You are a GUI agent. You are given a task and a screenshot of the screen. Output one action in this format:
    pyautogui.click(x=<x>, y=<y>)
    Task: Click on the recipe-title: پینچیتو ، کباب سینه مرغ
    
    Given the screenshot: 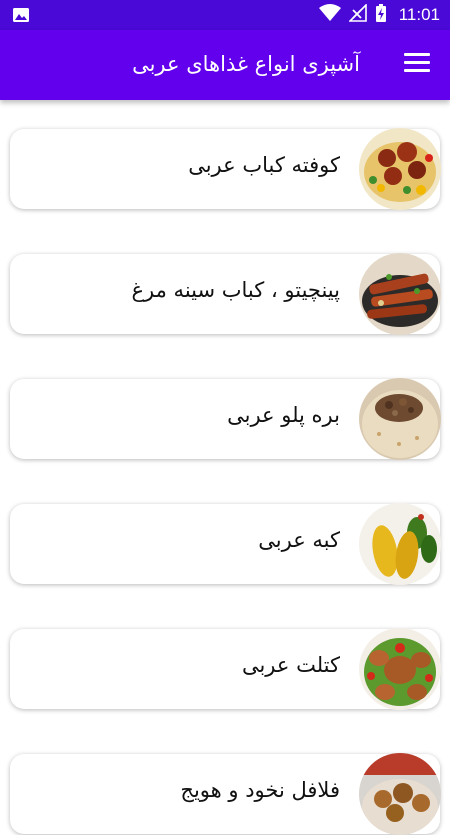 What is the action you would take?
    pyautogui.click(x=235, y=290)
    